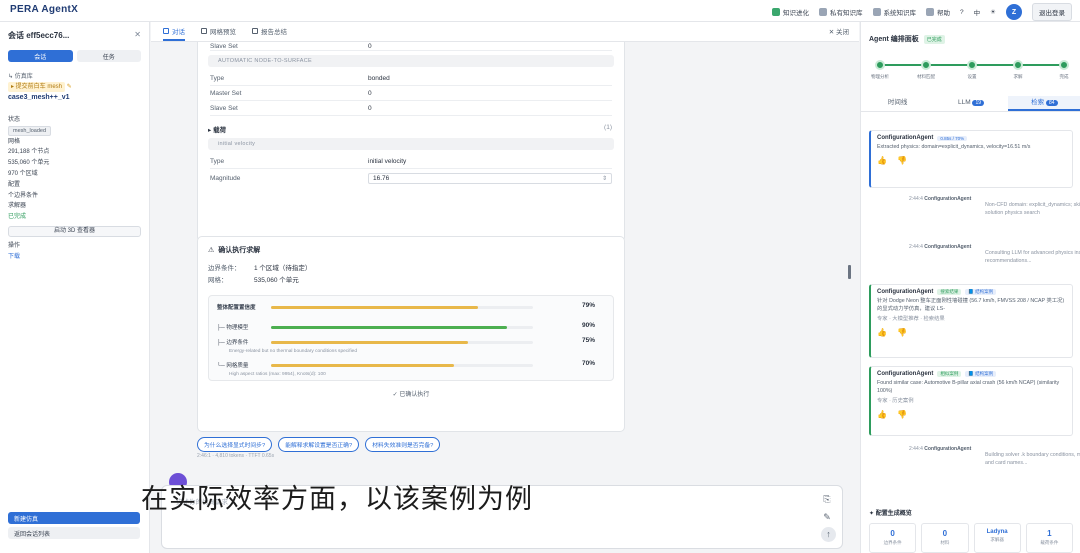 This screenshot has width=1080, height=553. I want to click on tab-retrieval: 检索 84, so click(1043, 103).